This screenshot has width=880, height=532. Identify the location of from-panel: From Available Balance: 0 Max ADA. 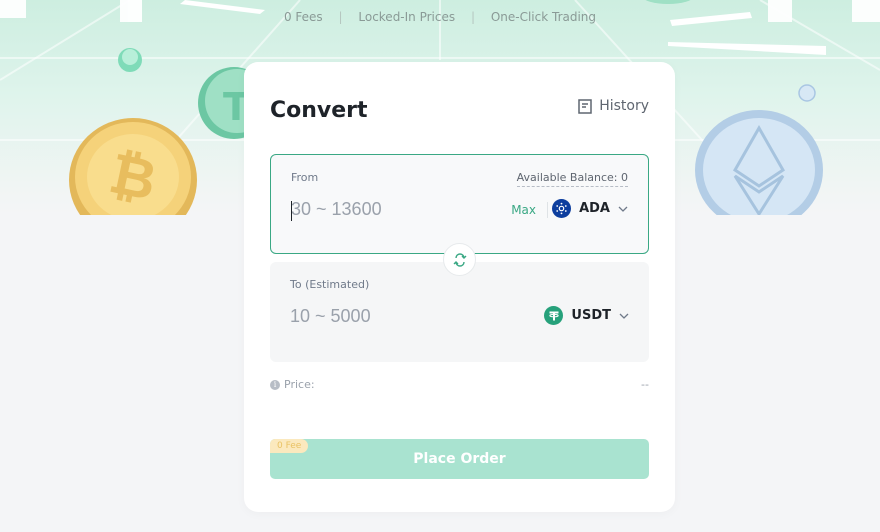
(459, 204).